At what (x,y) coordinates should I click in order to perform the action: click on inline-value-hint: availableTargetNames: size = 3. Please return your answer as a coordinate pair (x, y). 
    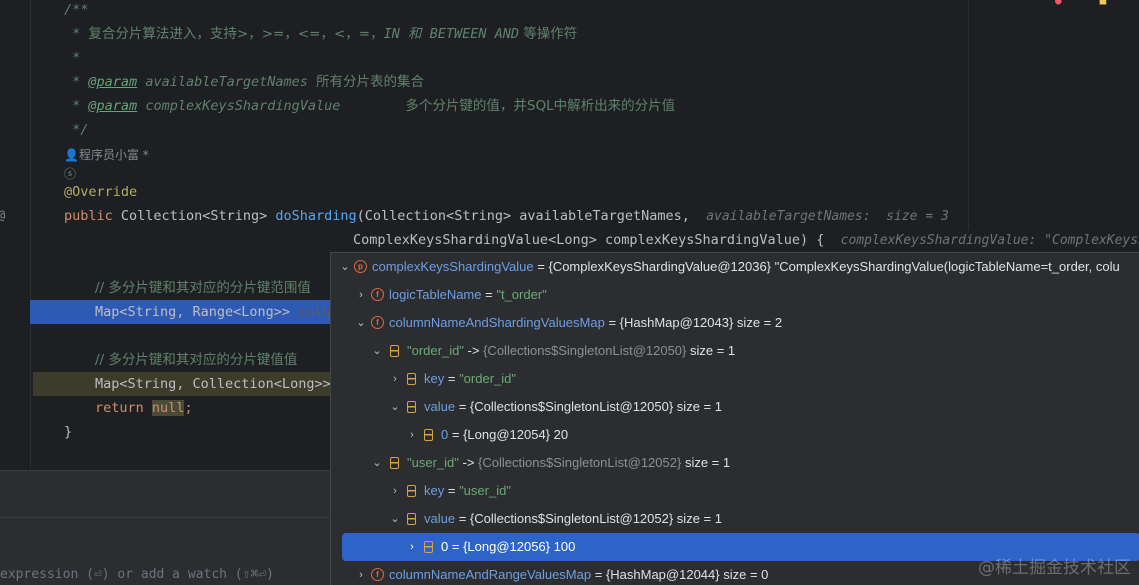
    Looking at the image, I should click on (827, 216).